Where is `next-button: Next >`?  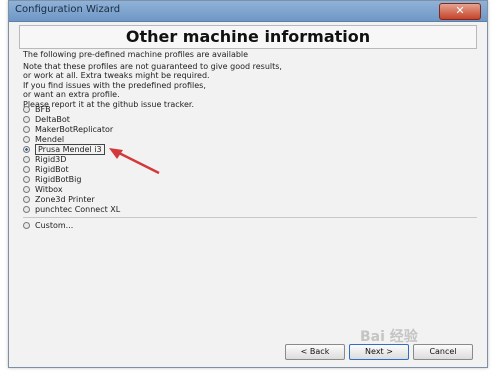
next-button: Next > is located at coordinates (379, 352).